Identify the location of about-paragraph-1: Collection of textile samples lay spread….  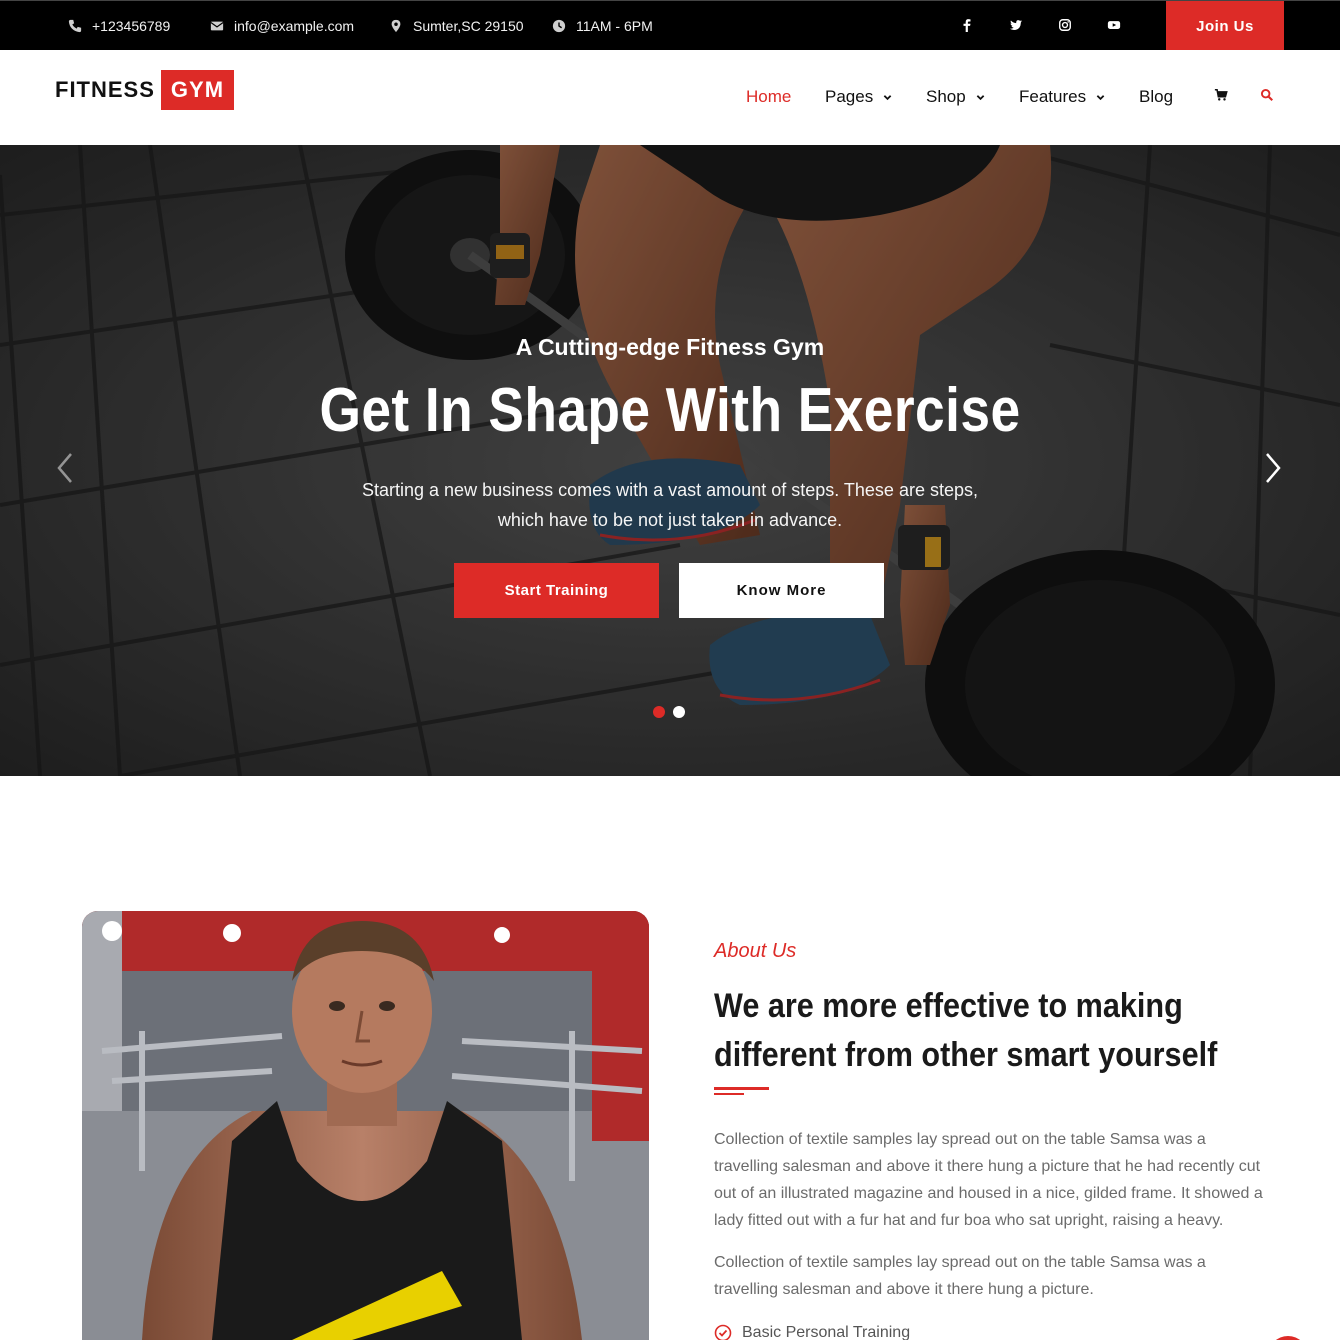
(988, 1180).